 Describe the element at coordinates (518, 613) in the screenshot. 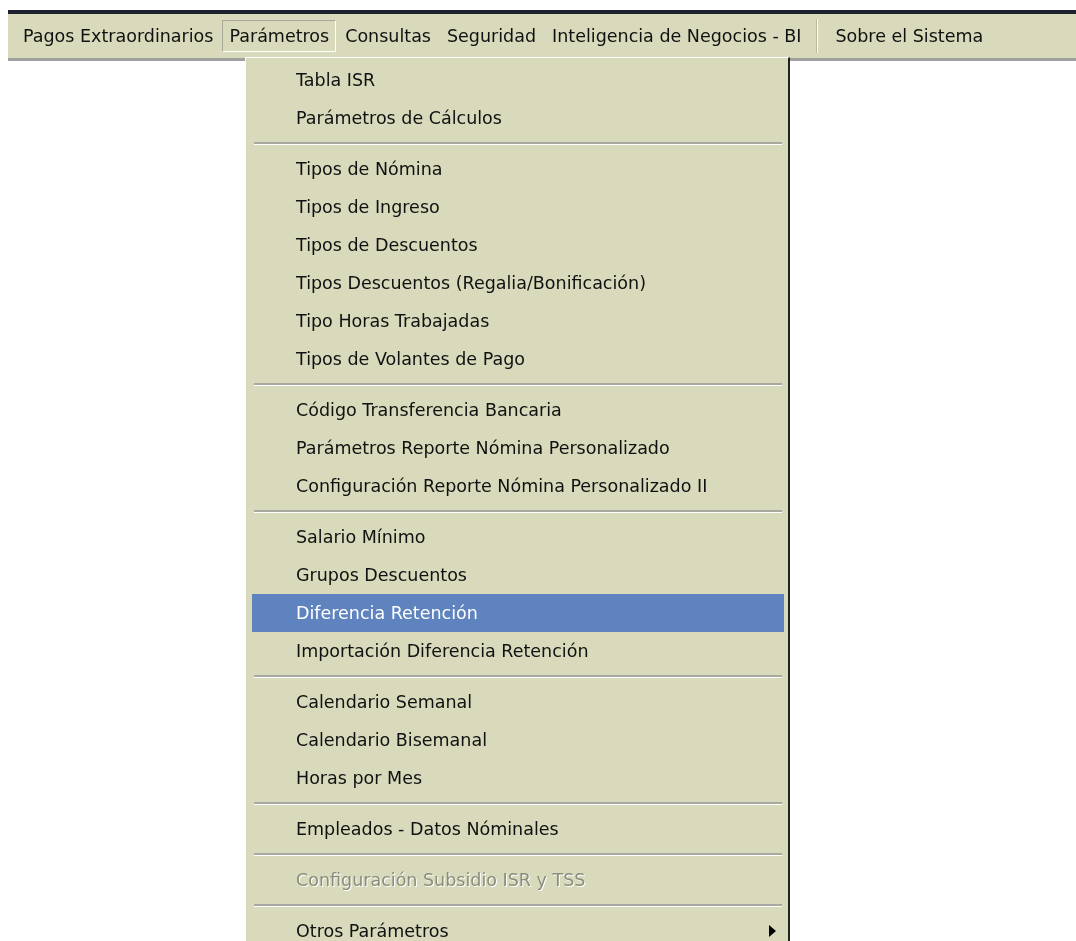

I see `menu-item: Diferencia Retención` at that location.